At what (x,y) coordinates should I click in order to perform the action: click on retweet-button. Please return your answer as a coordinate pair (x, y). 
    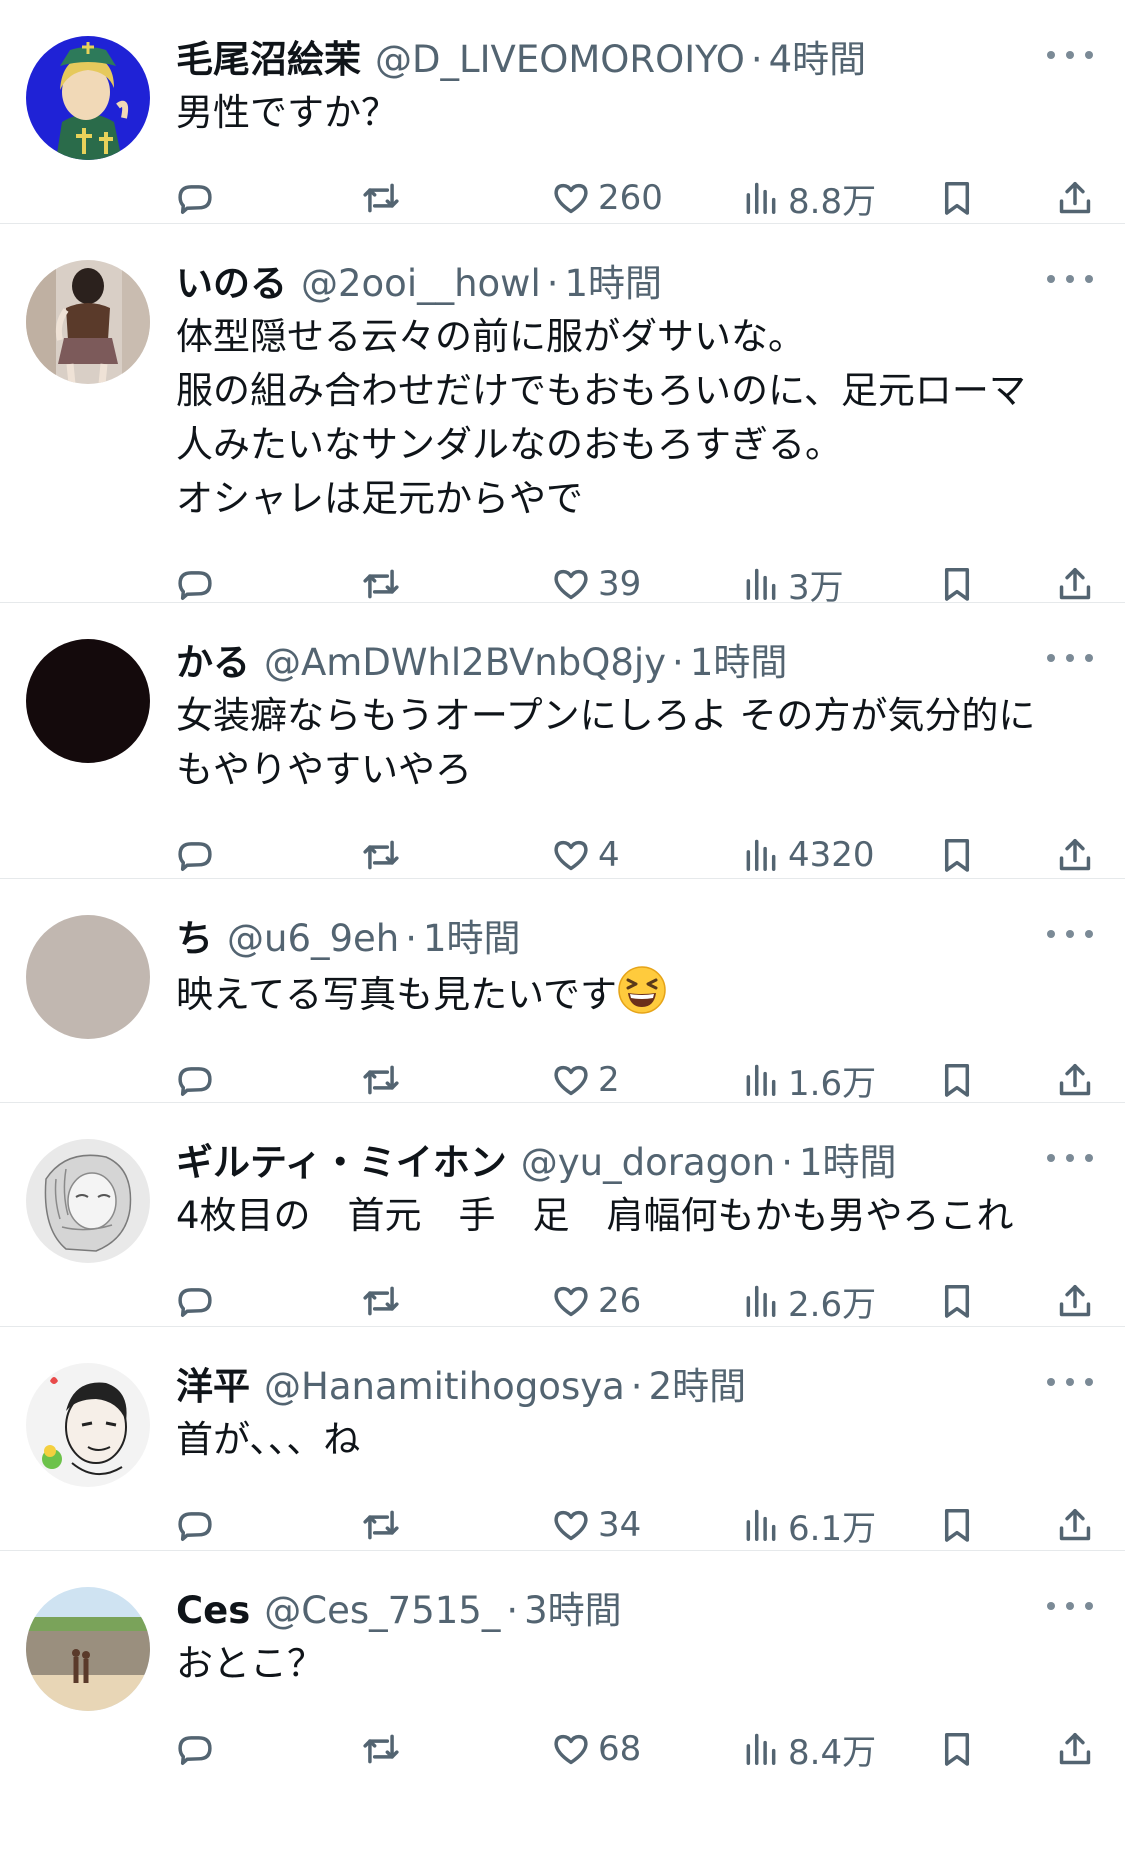
    Looking at the image, I should click on (381, 1749).